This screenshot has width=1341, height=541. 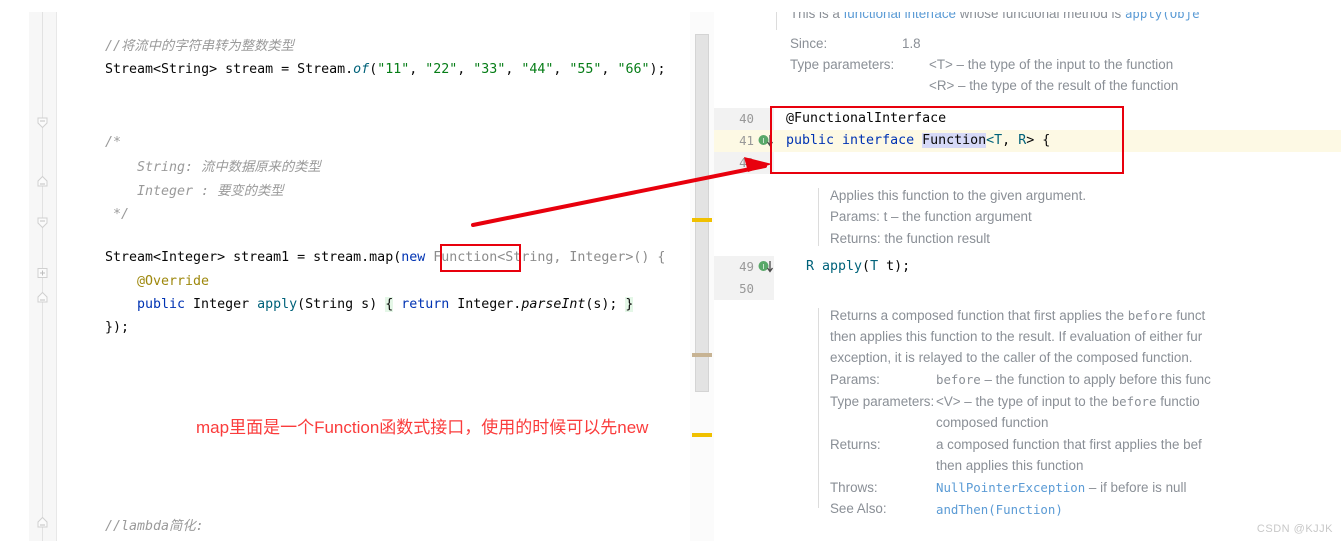 I want to click on highlight-box-function-left, so click(x=480, y=258).